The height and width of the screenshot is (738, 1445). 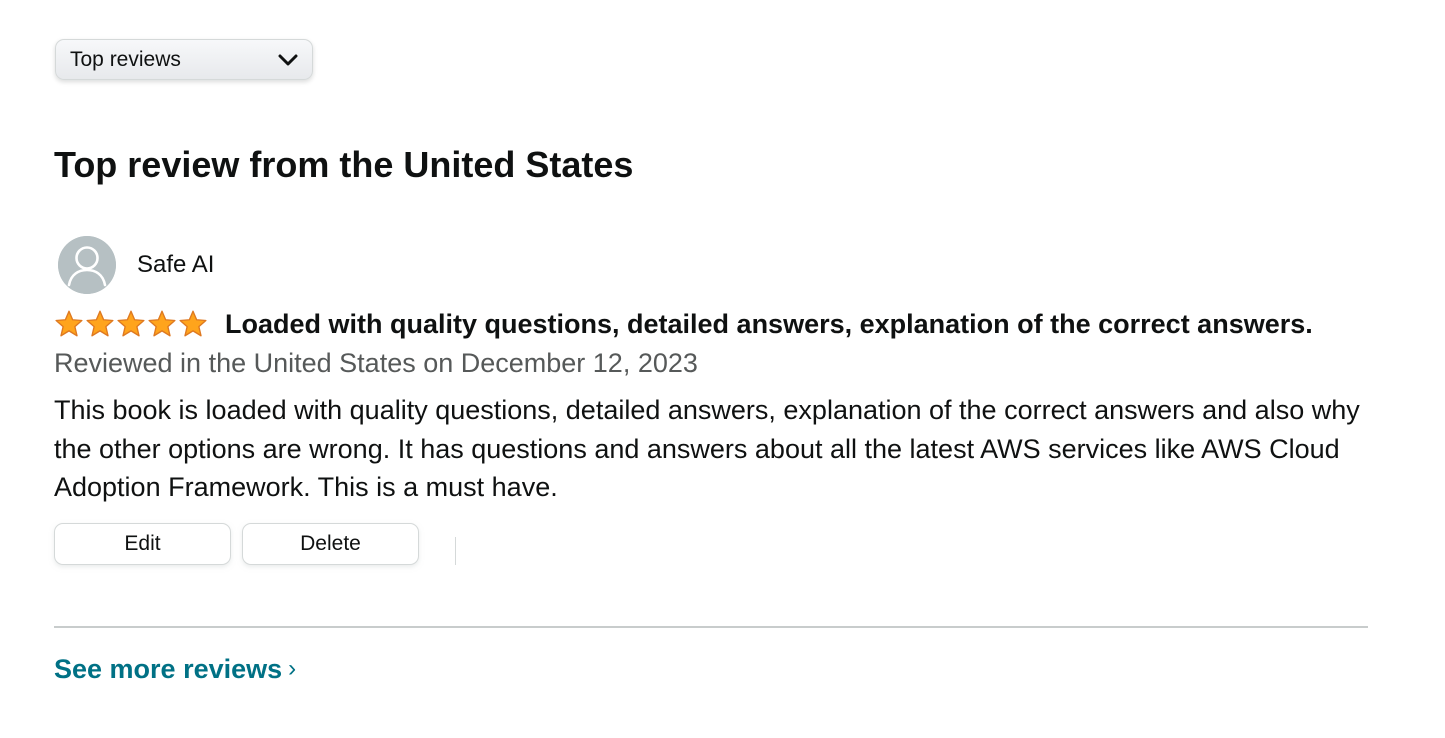 What do you see at coordinates (136, 265) in the screenshot?
I see `reviewer-profile: Safe AI` at bounding box center [136, 265].